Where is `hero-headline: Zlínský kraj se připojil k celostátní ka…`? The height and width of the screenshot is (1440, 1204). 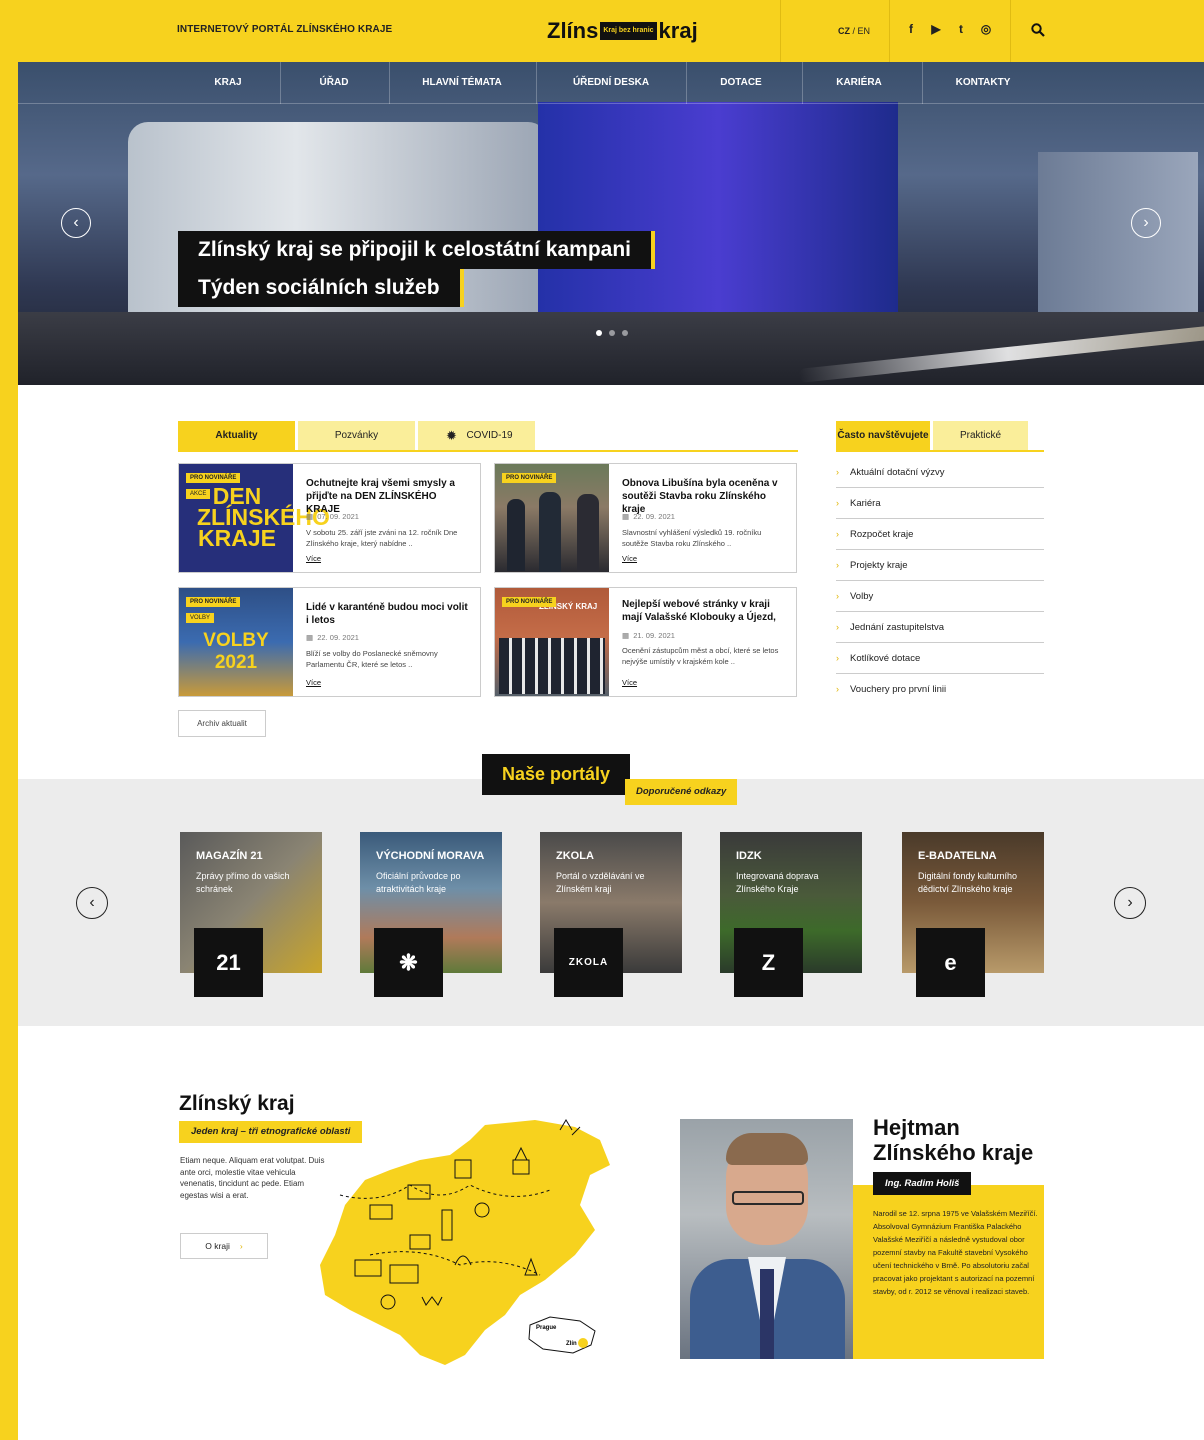 hero-headline: Zlínský kraj se připojil k celostátní ka… is located at coordinates (416, 269).